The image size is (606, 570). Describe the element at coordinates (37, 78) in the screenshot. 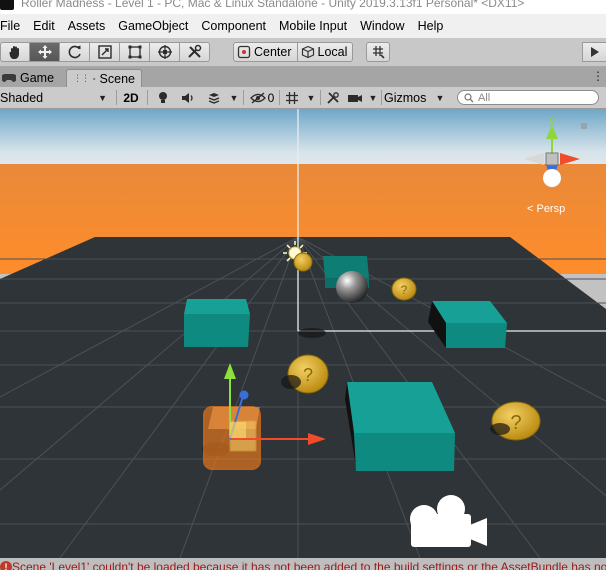

I see `tab-game-label: Game` at that location.